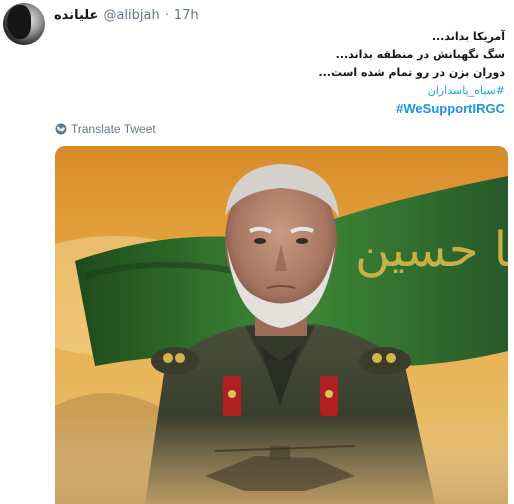 The image size is (514, 504). What do you see at coordinates (285, 91) in the screenshot?
I see `hashtag-fa: #سپاه_پاسداران` at bounding box center [285, 91].